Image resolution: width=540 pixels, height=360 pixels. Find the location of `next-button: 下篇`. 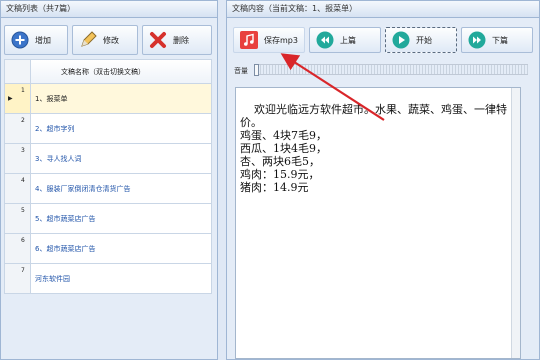

next-button: 下篇 is located at coordinates (497, 40).